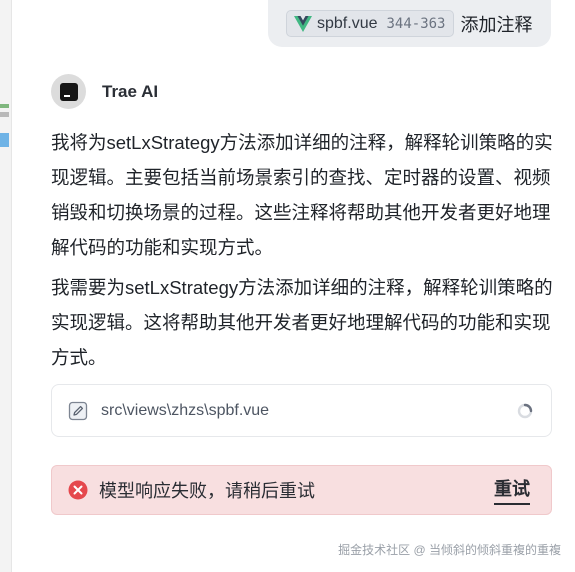 Image resolution: width=575 pixels, height=572 pixels. Describe the element at coordinates (78, 490) in the screenshot. I see `error-circle-icon` at that location.